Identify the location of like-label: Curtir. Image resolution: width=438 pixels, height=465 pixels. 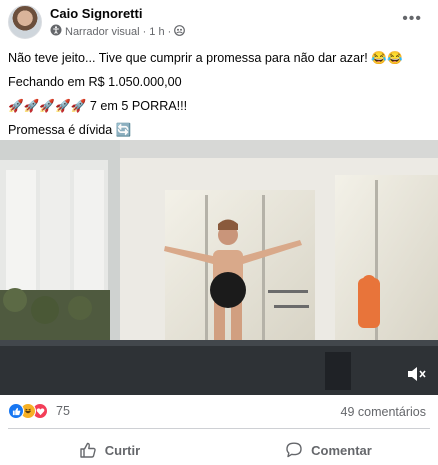
(122, 450).